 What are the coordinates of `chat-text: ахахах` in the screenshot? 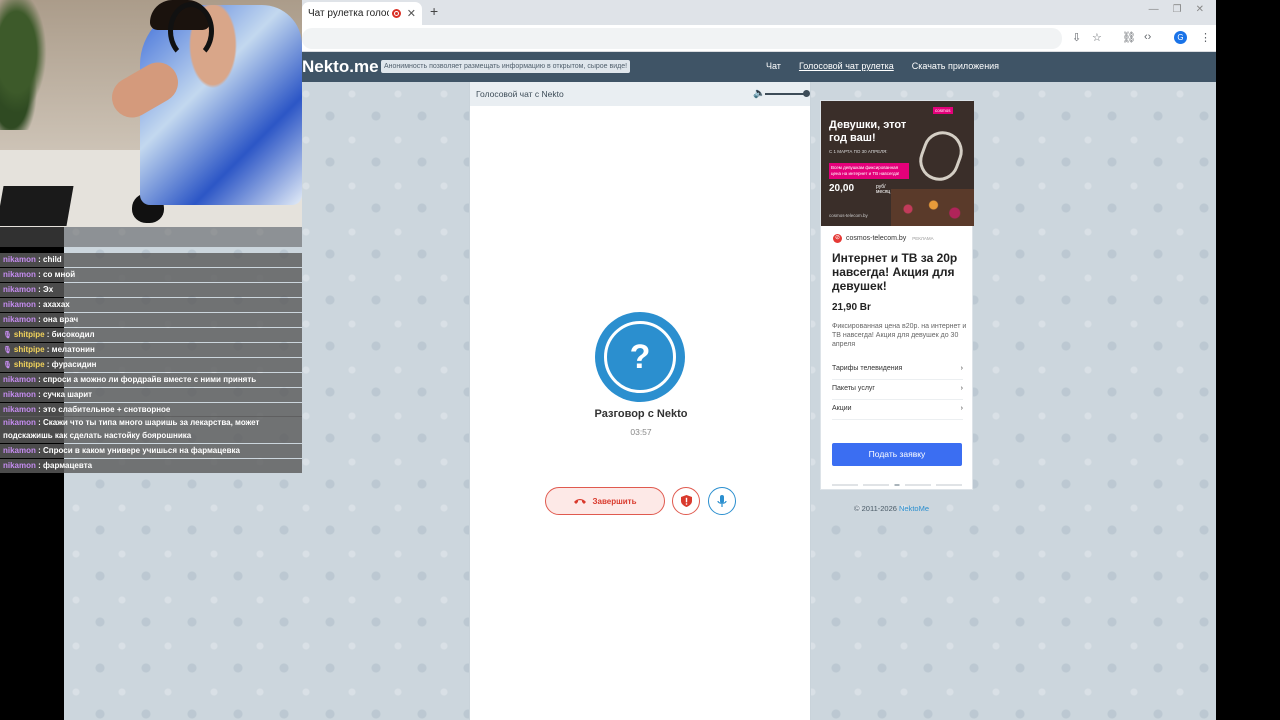 It's located at (56, 304).